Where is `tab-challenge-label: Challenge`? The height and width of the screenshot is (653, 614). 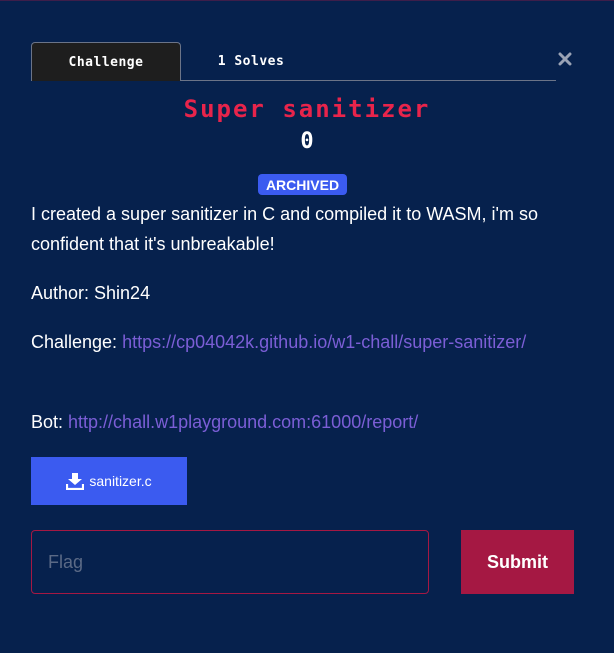
tab-challenge-label: Challenge is located at coordinates (106, 62).